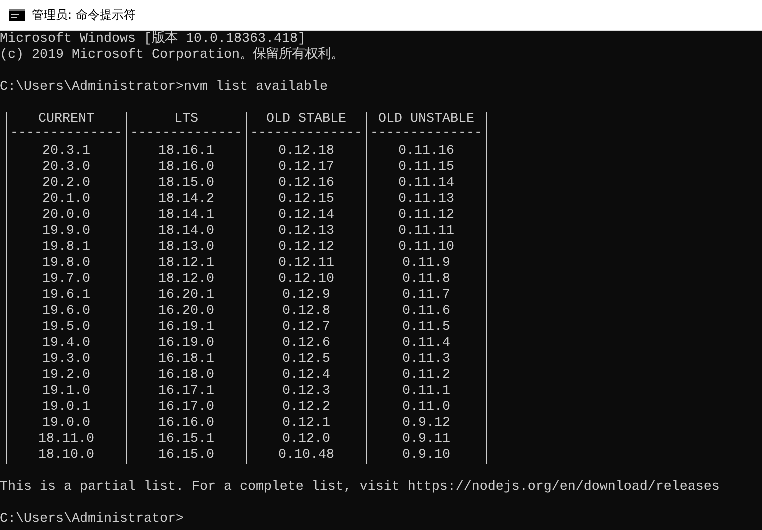 The width and height of the screenshot is (762, 530). Describe the element at coordinates (84, 15) in the screenshot. I see `window-title: 管理员: 命令提示符` at that location.